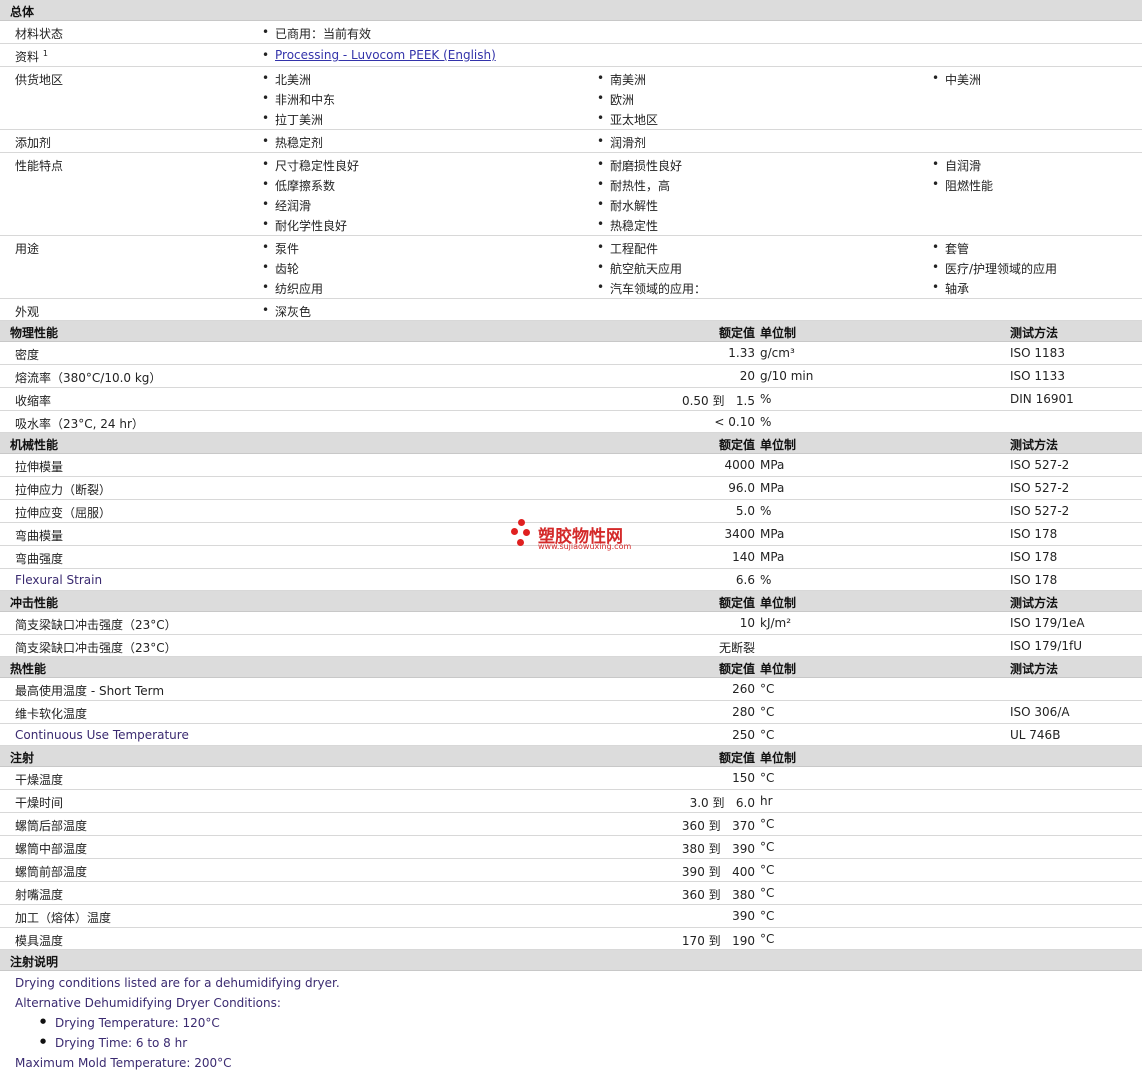 This screenshot has height=1070, width=1142. I want to click on use-item: 齿轮, so click(280, 268).